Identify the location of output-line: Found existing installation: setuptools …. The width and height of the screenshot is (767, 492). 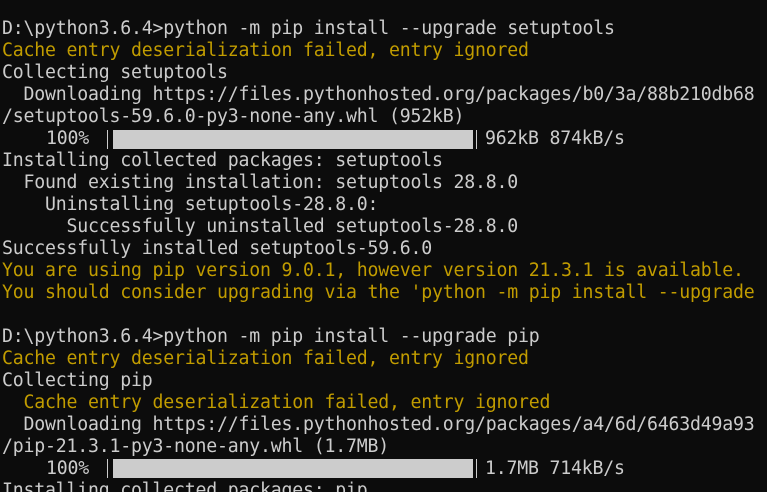
(260, 182).